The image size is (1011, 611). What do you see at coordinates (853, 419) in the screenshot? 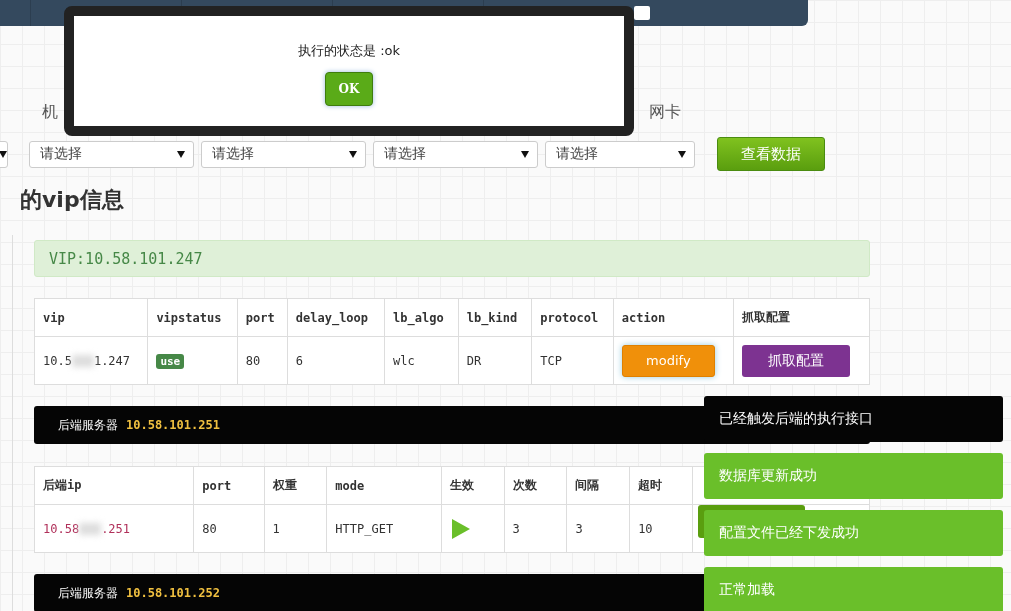
I see `notification-toast: 已经触发后端的执行接口` at bounding box center [853, 419].